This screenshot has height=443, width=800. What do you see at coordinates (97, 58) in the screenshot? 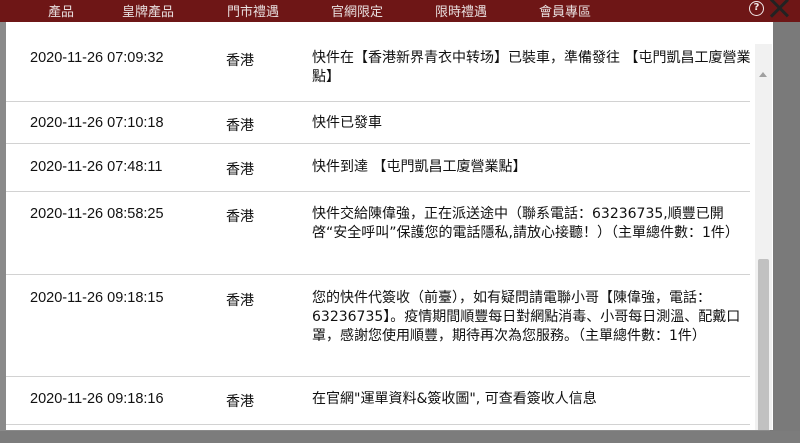
I see `tracking-time: 2020-11-26 07:09:32` at bounding box center [97, 58].